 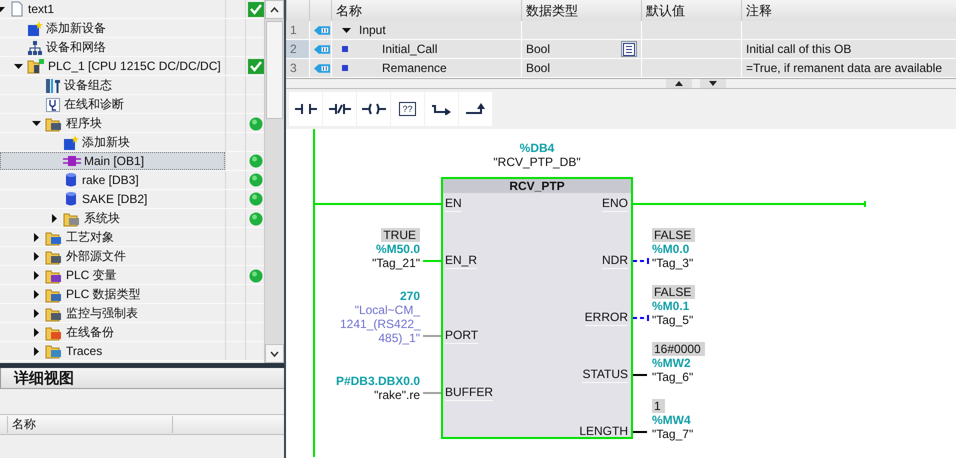 What do you see at coordinates (691, 10) in the screenshot?
I see `column-header: 默认值` at bounding box center [691, 10].